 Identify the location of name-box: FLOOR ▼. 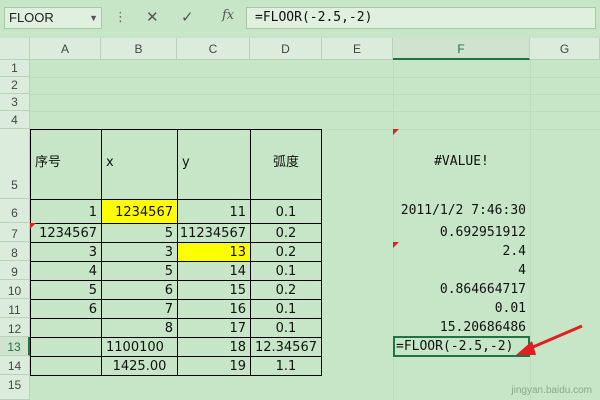
(53, 18).